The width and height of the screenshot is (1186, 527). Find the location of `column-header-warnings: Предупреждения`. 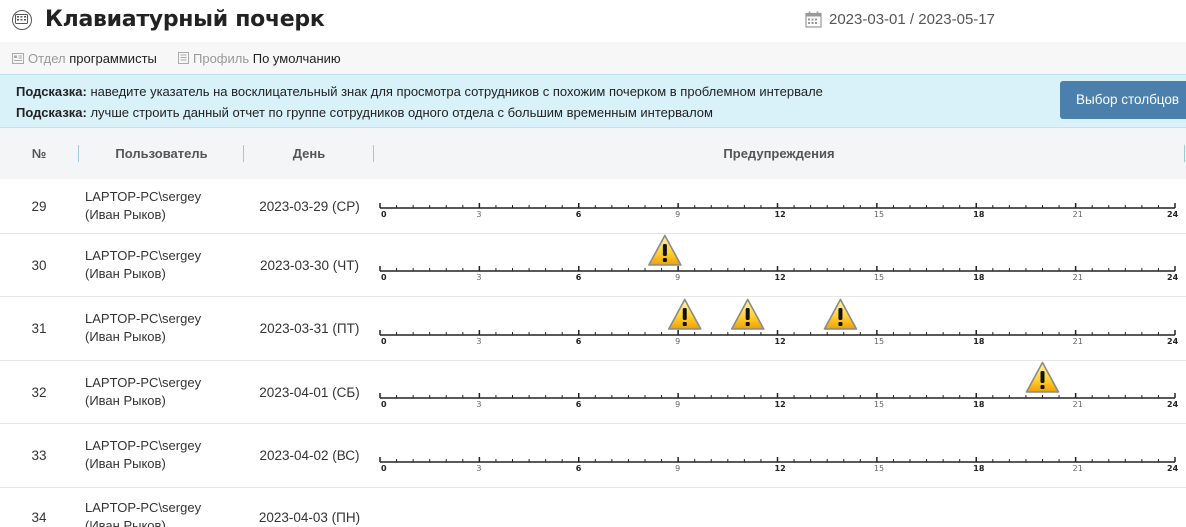

column-header-warnings: Предупреждения is located at coordinates (779, 153).